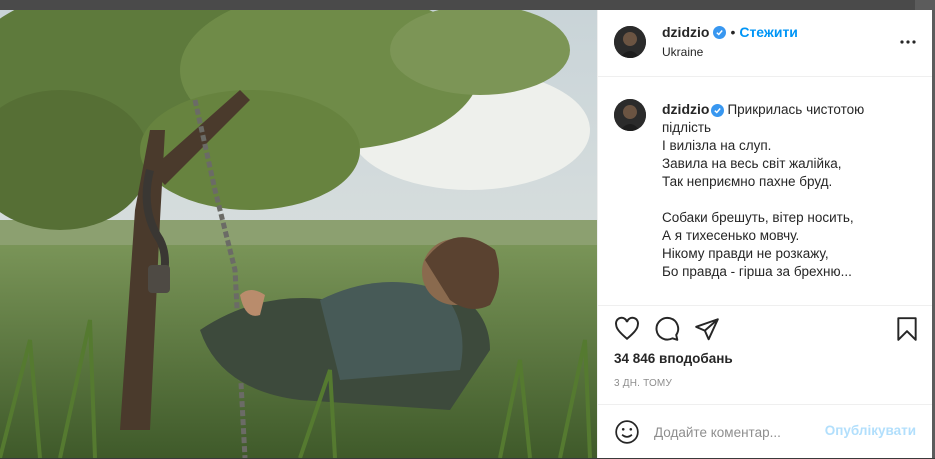  What do you see at coordinates (630, 42) in the screenshot?
I see `author-avatar` at bounding box center [630, 42].